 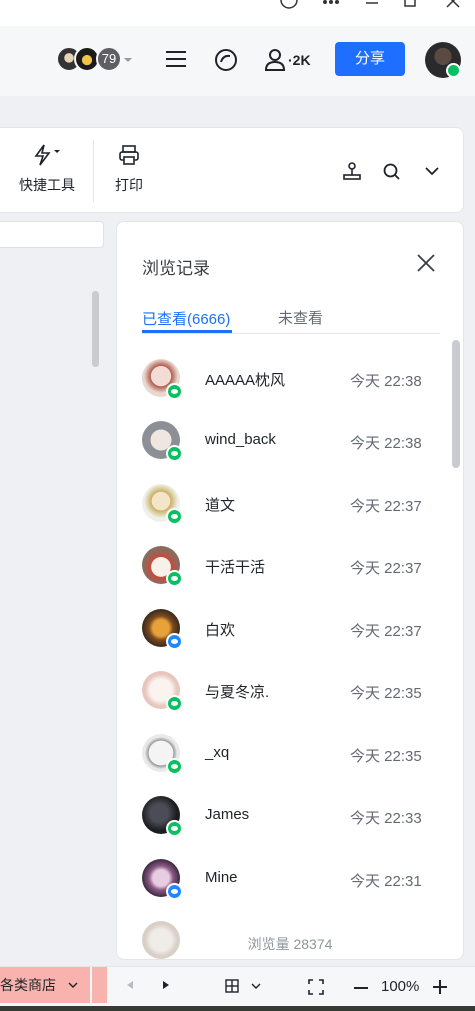 I want to click on window-titlebar, so click(x=237, y=13).